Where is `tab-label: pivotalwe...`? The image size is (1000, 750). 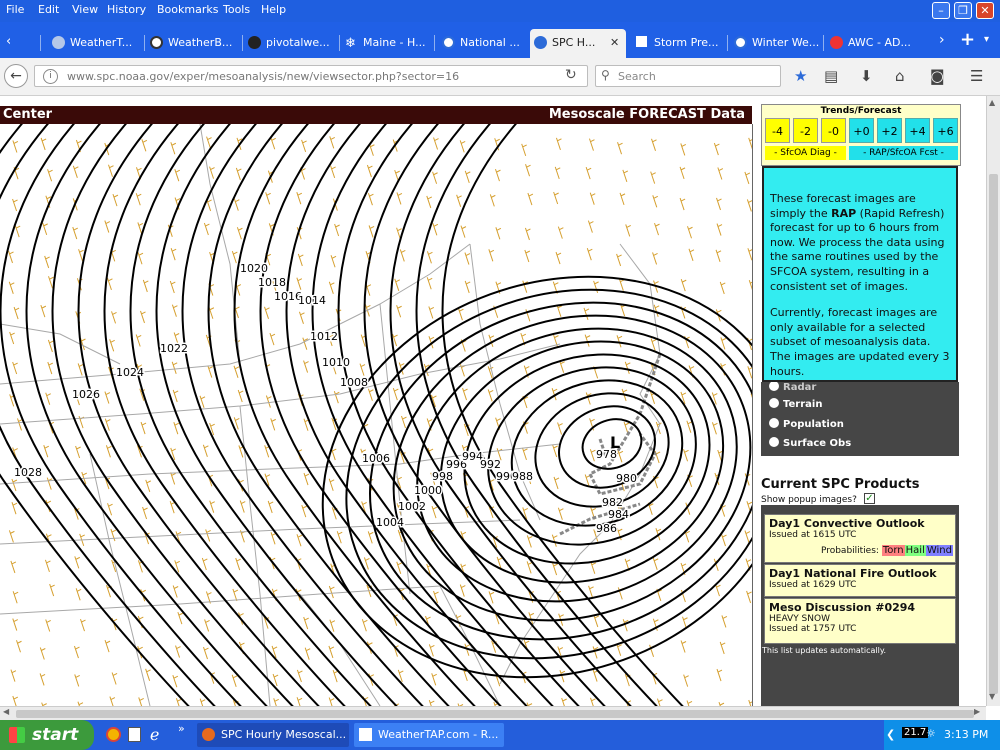
tab-label: pivotalwe... is located at coordinates (298, 42).